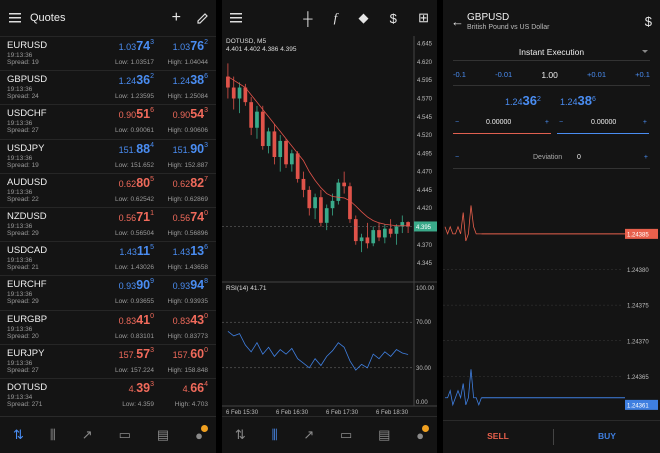 Image resolution: width=660 pixels, height=453 pixels. I want to click on quote-ask: 1.03762, so click(190, 46).